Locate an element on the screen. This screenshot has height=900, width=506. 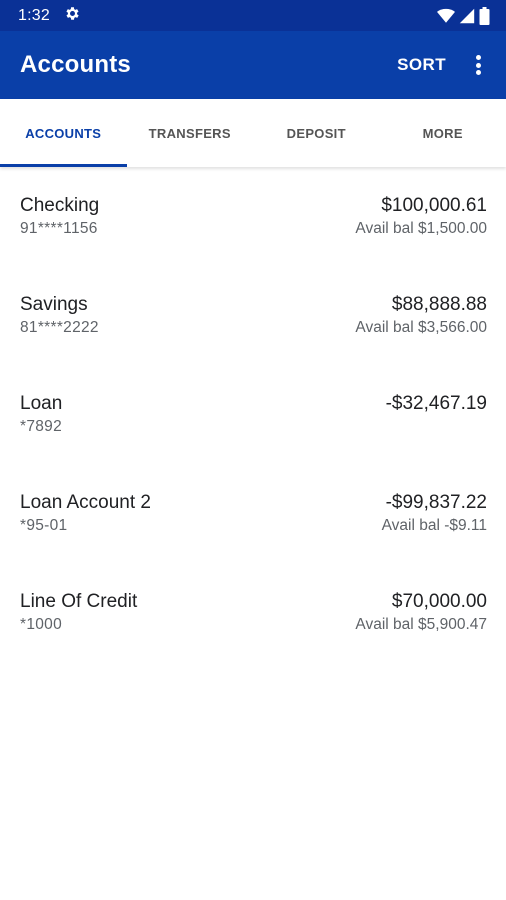
account-info: Checking 91****1156 is located at coordinates (59, 230).